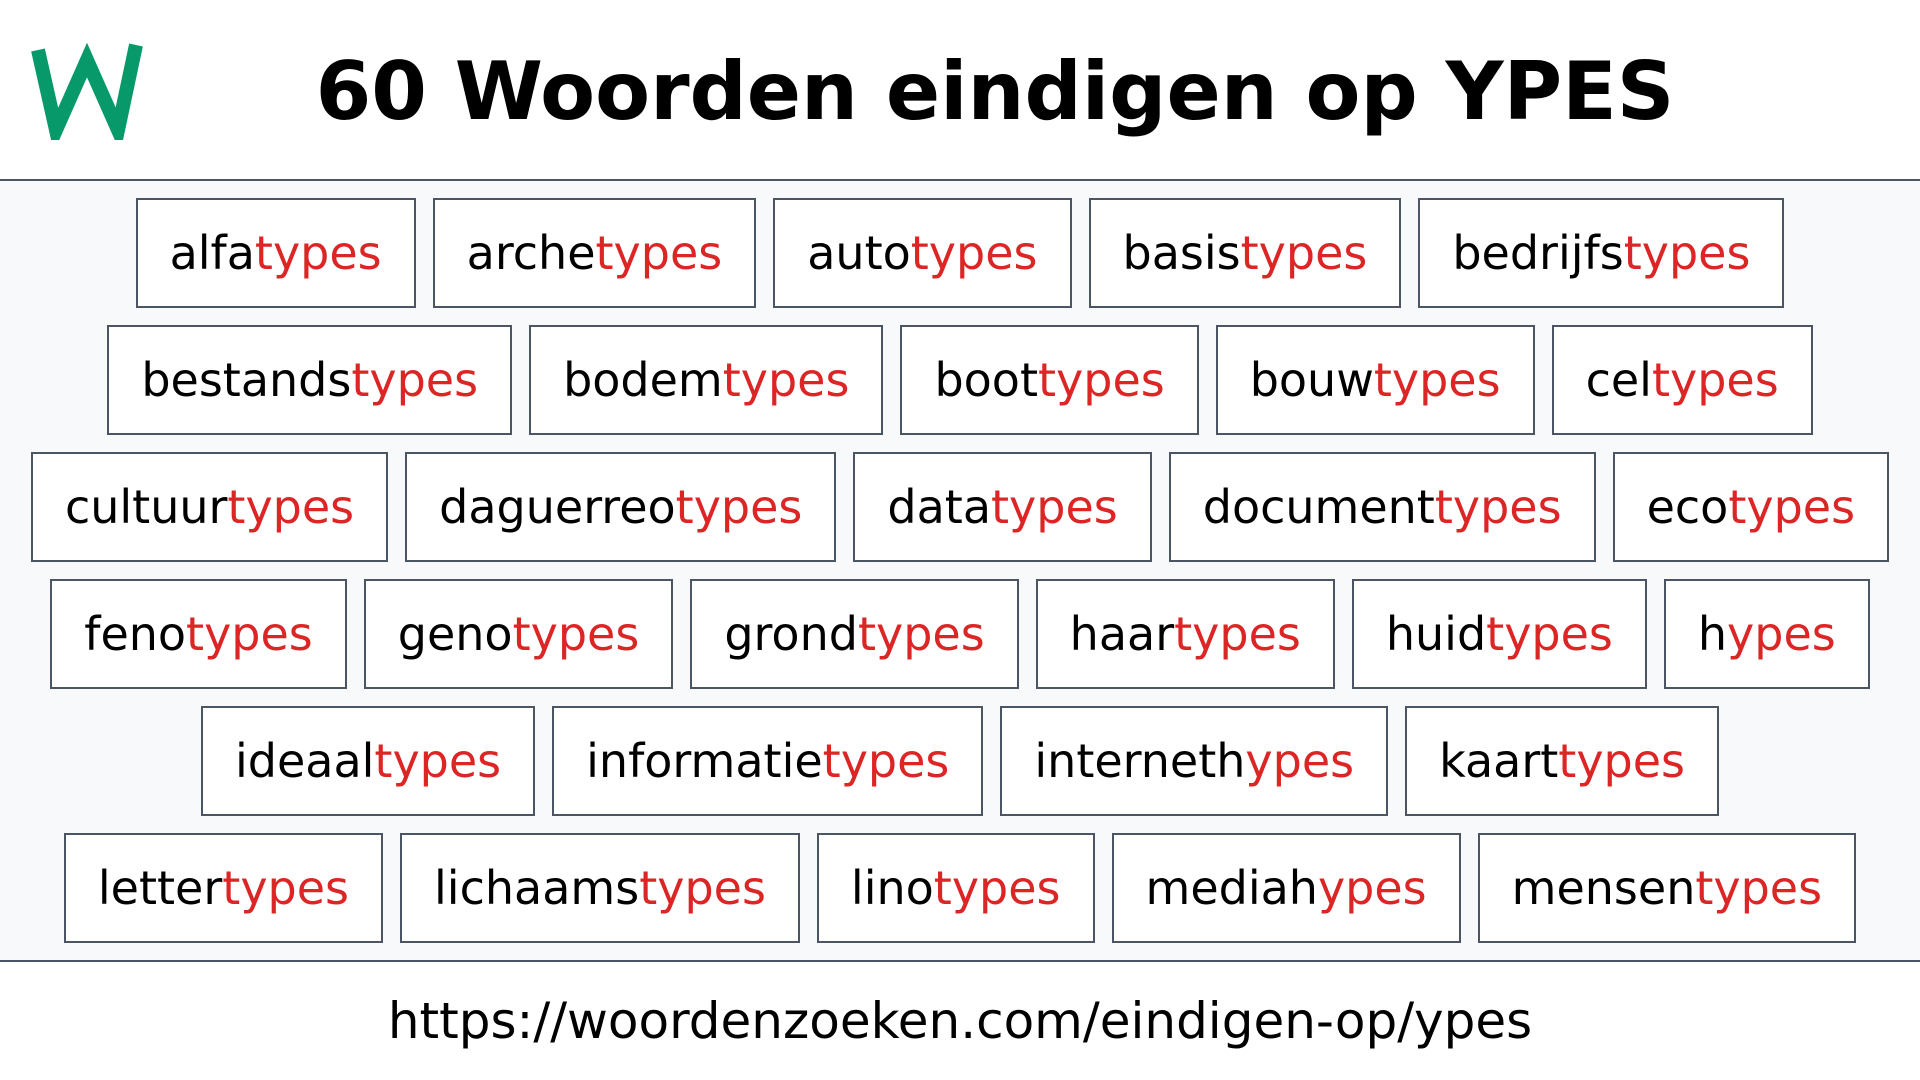 This screenshot has height=1080, width=1920. I want to click on word-item: grond types, so click(854, 634).